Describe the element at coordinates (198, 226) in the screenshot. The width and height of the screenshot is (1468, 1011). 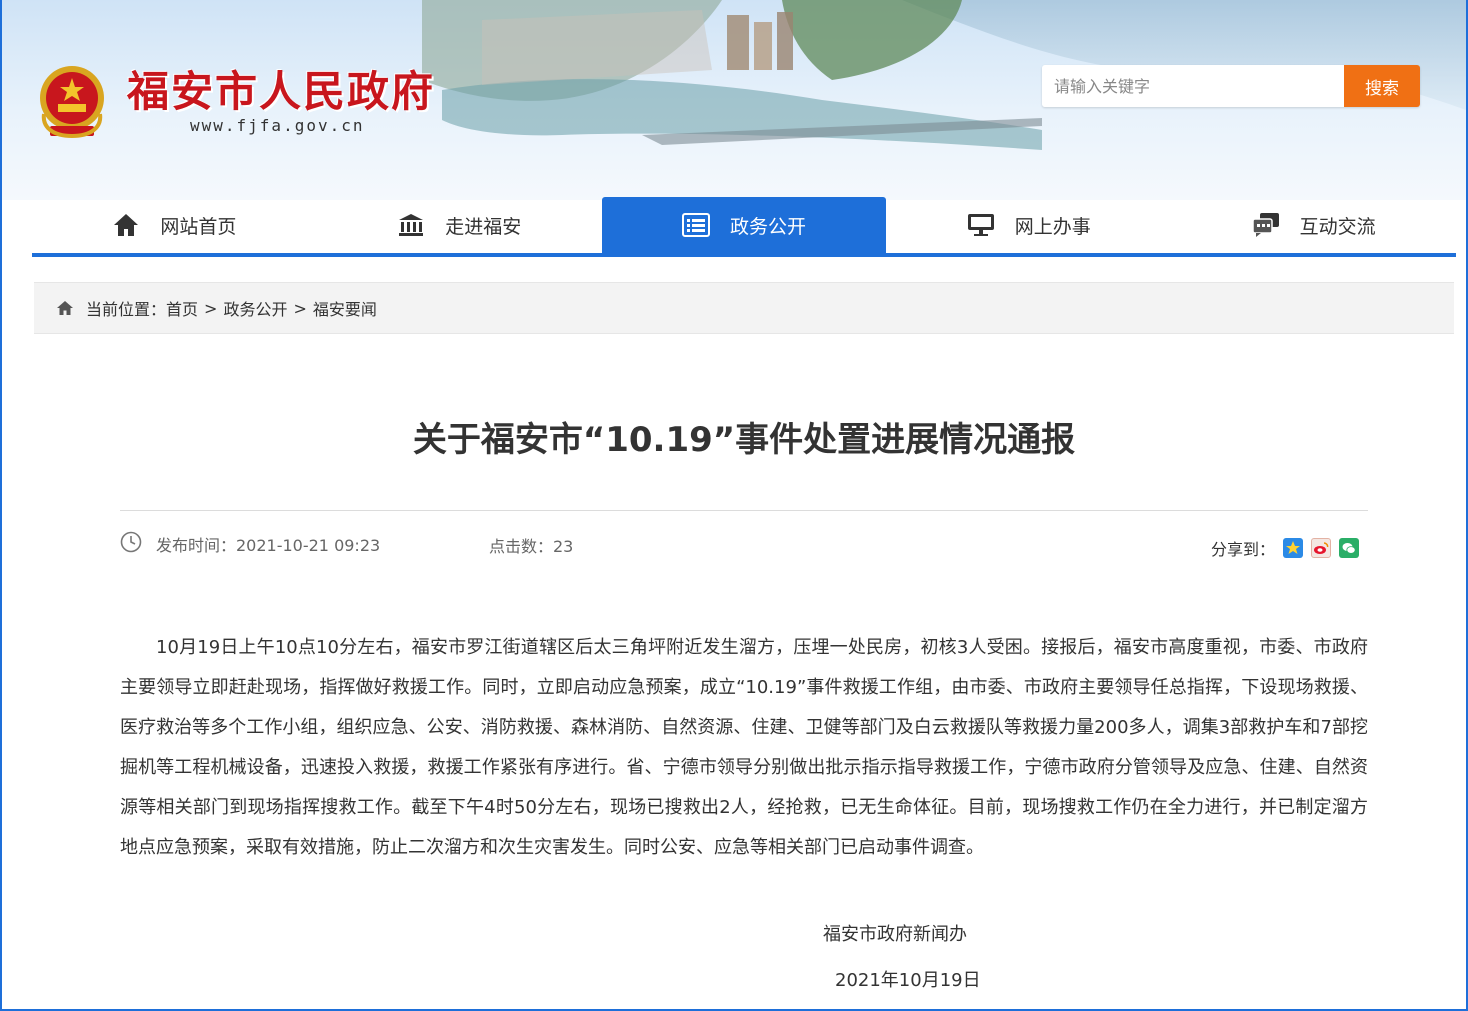
I see `nav-item-label: 网站首页` at that location.